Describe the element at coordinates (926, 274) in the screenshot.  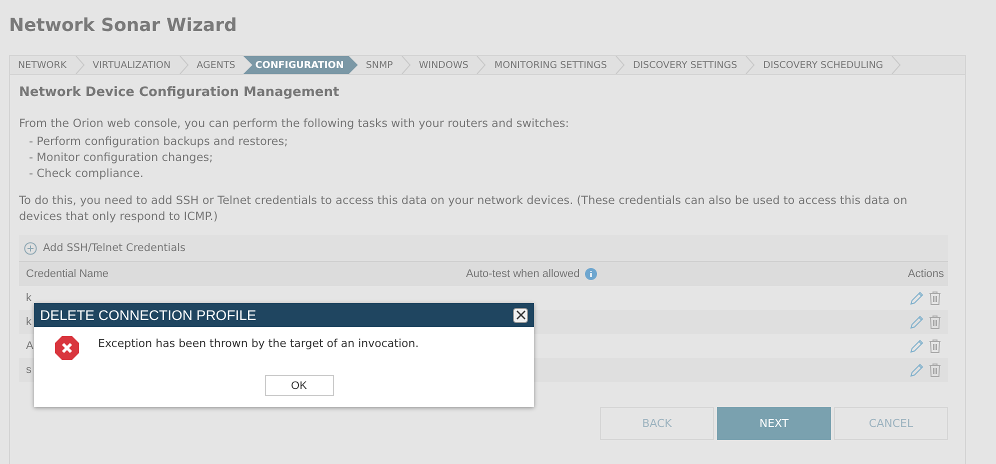
I see `column-header: Actions` at that location.